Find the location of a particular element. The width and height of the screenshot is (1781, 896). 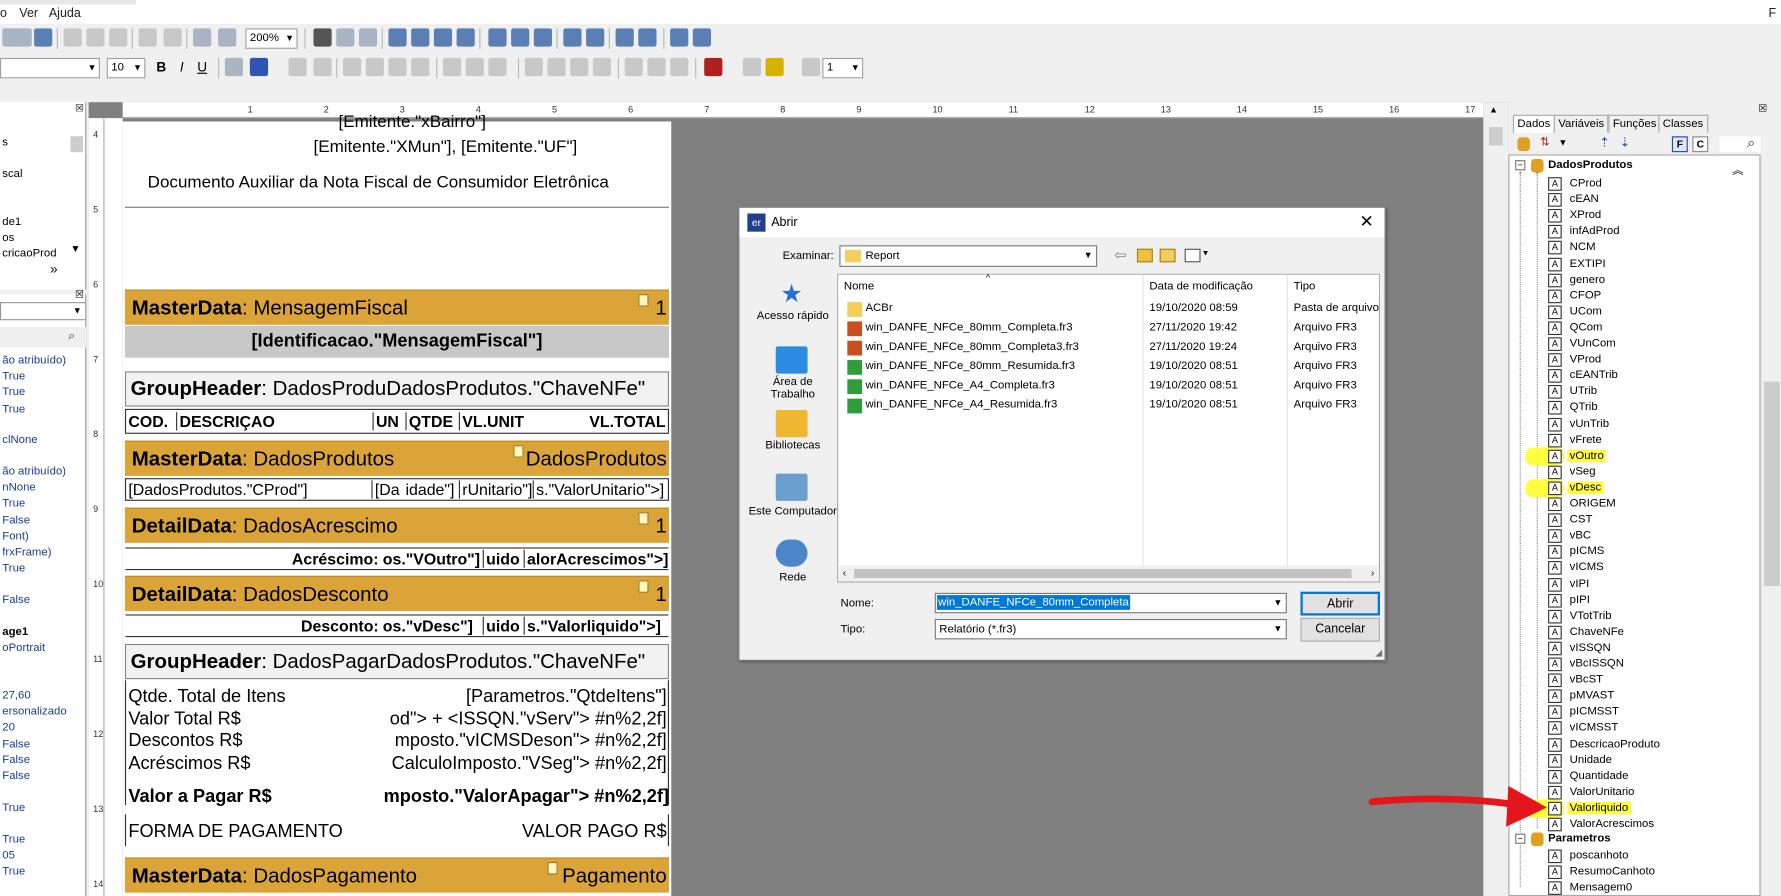

font-style-icon is located at coordinates (234, 67).